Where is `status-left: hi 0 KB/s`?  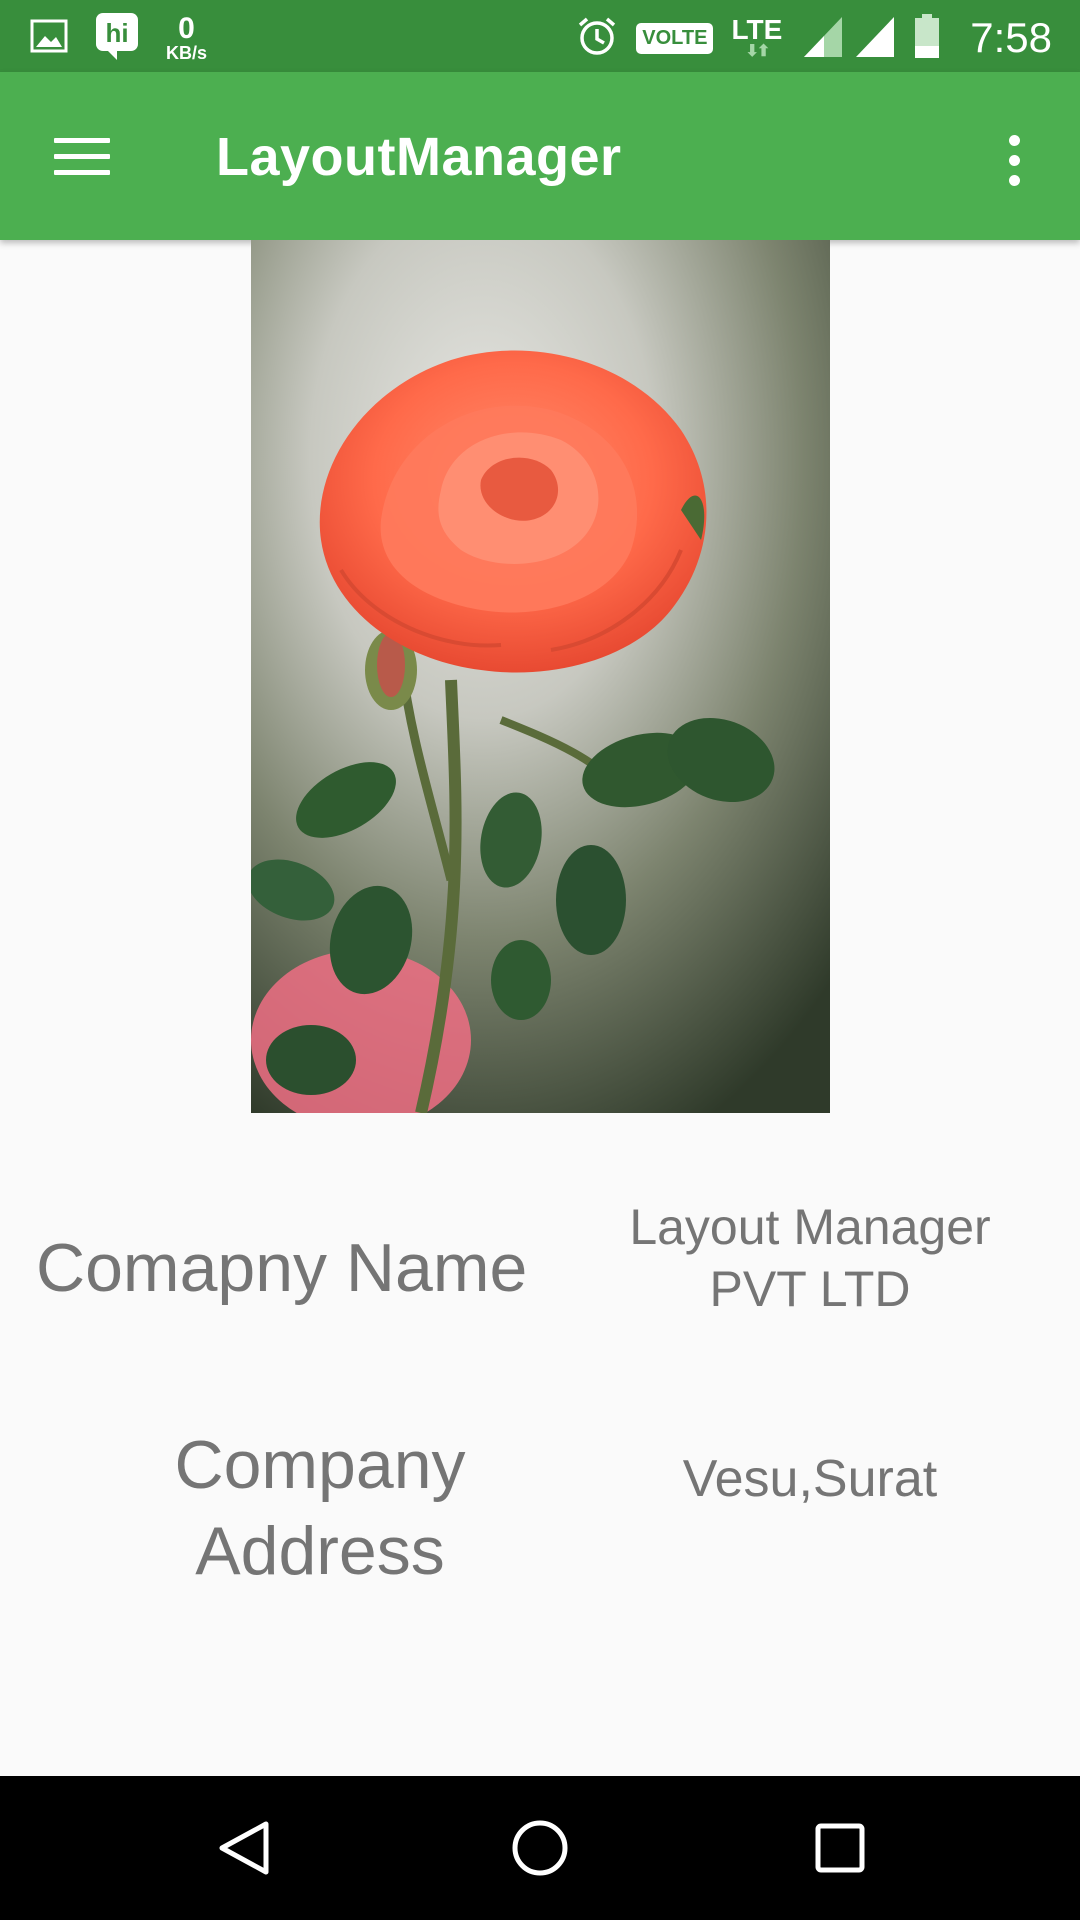
status-left: hi 0 KB/s is located at coordinates (118, 38).